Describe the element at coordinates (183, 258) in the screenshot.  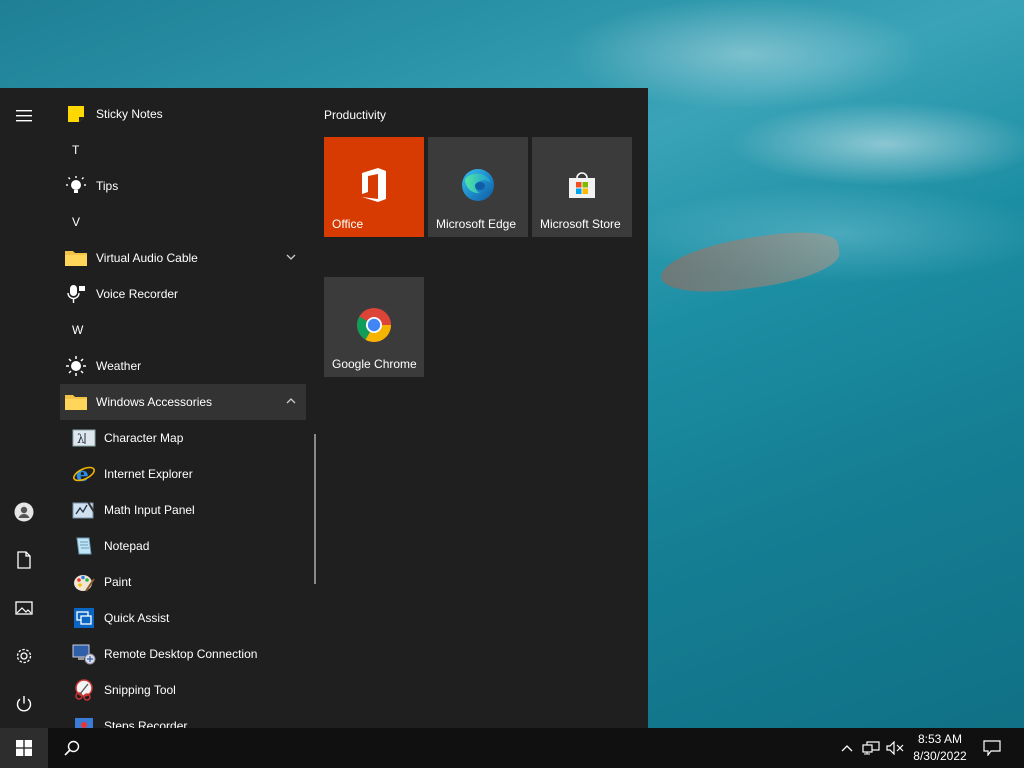
I see `folder-item-virtual-audio-cable: Virtual Audio Cable` at that location.